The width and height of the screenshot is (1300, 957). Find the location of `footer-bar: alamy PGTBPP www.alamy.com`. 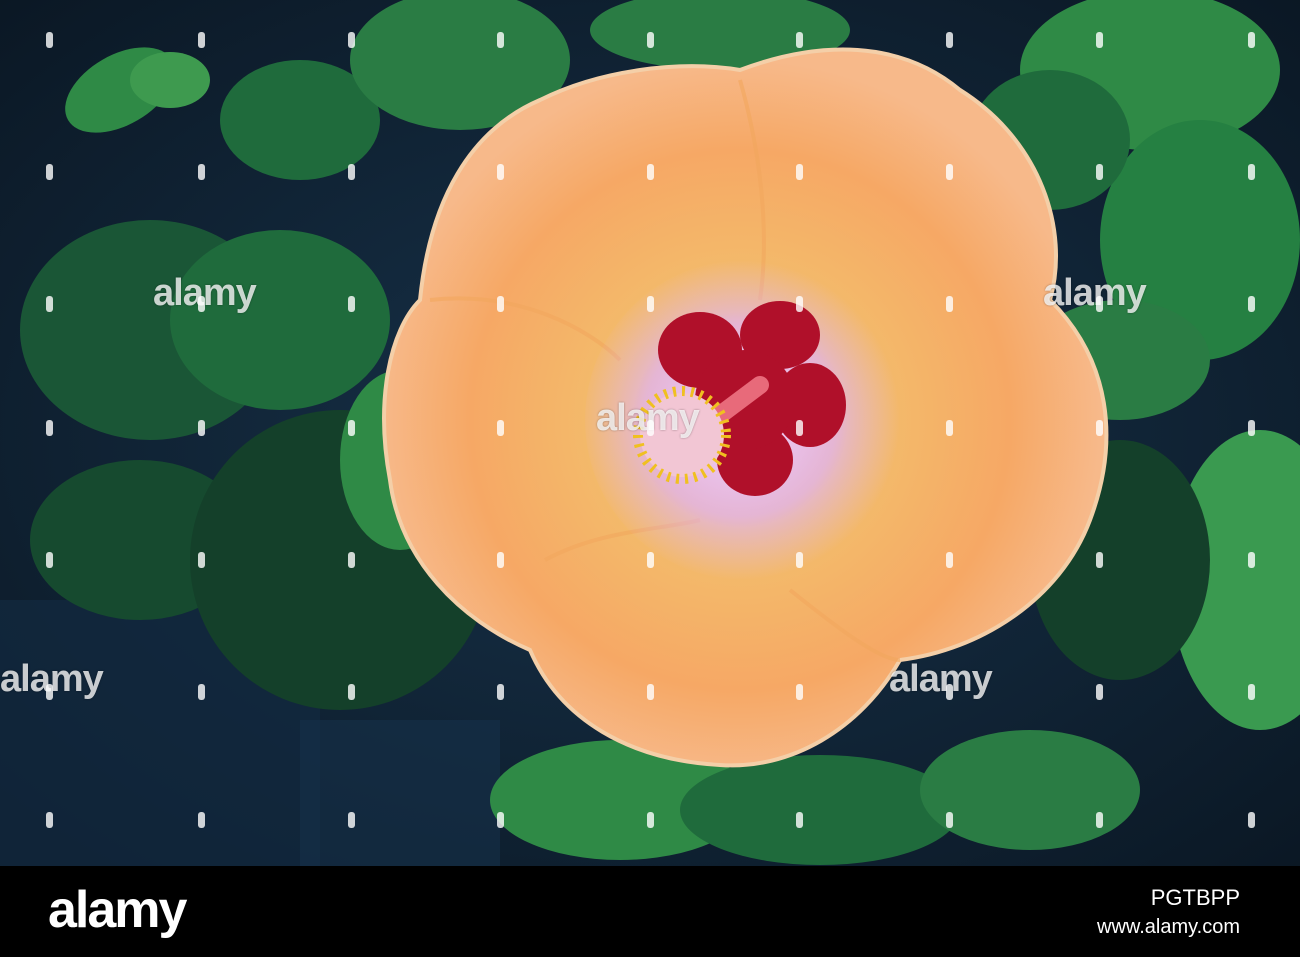

footer-bar: alamy PGTBPP www.alamy.com is located at coordinates (650, 911).